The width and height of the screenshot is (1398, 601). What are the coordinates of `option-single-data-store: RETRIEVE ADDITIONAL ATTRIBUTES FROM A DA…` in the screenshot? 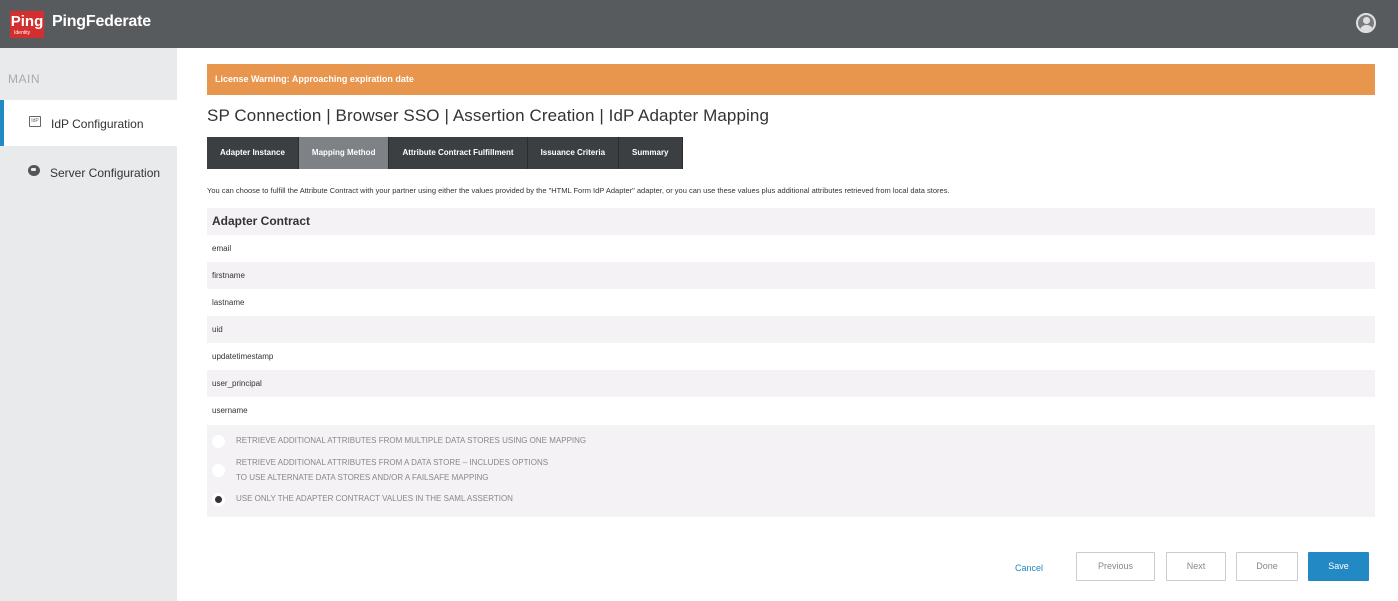 It's located at (562, 471).